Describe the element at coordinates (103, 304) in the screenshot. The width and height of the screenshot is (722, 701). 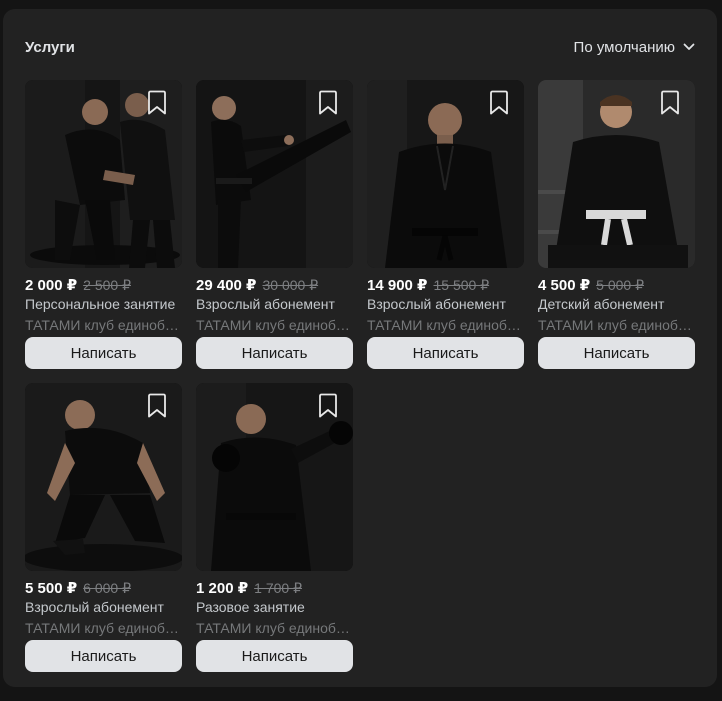
I see `service-name: Персональное занятие` at that location.